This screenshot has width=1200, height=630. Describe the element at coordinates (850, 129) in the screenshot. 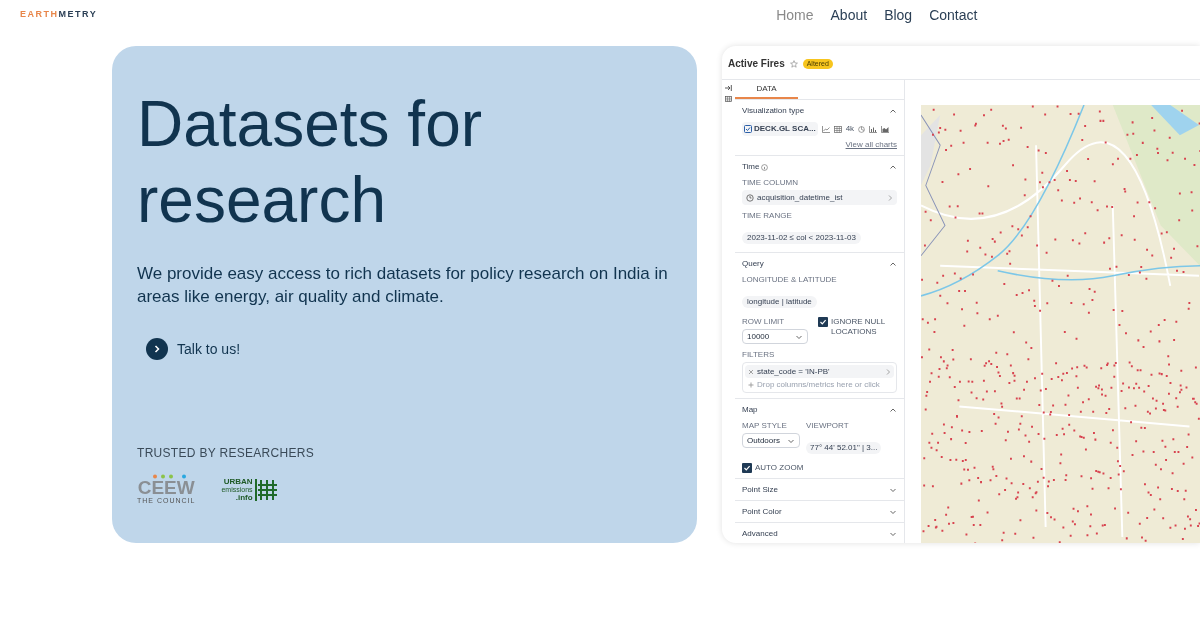

I see `big-number-icon: 4k` at that location.